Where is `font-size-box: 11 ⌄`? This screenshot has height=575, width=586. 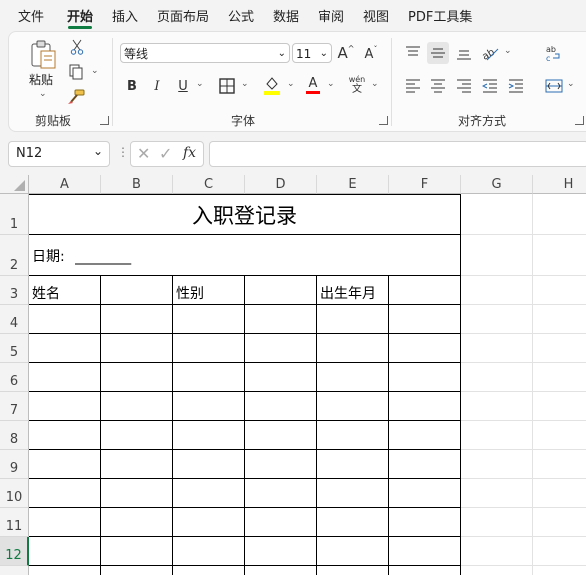 font-size-box: 11 ⌄ is located at coordinates (312, 53).